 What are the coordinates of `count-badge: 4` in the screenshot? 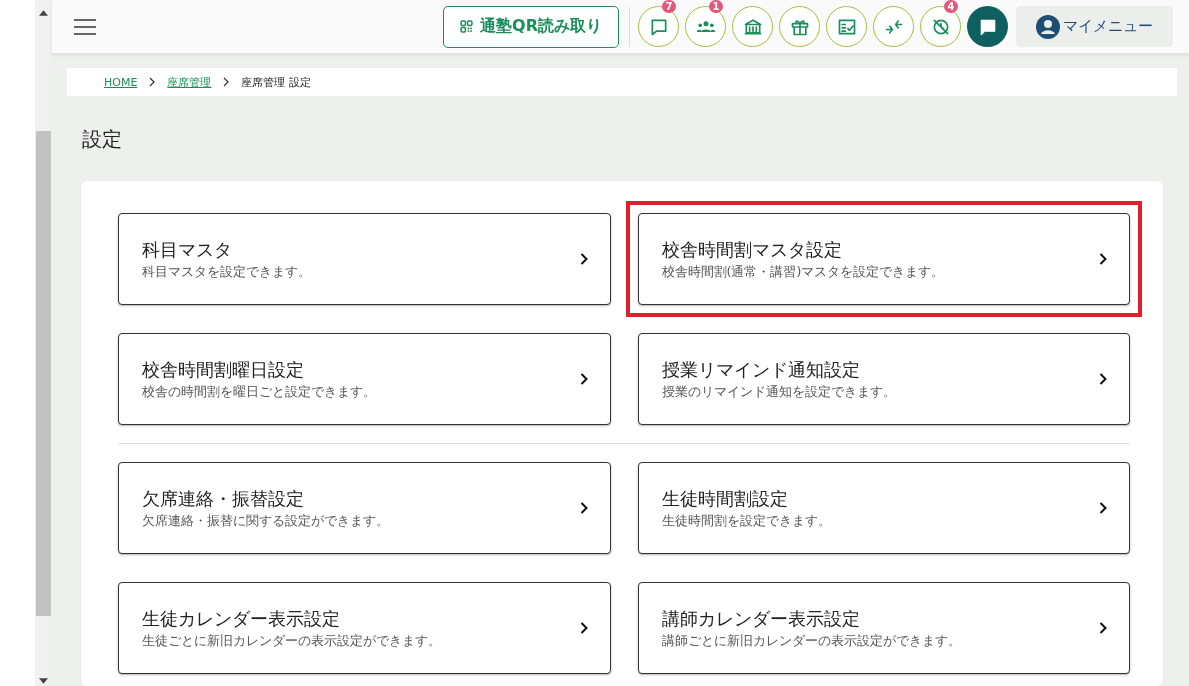 It's located at (951, 6).